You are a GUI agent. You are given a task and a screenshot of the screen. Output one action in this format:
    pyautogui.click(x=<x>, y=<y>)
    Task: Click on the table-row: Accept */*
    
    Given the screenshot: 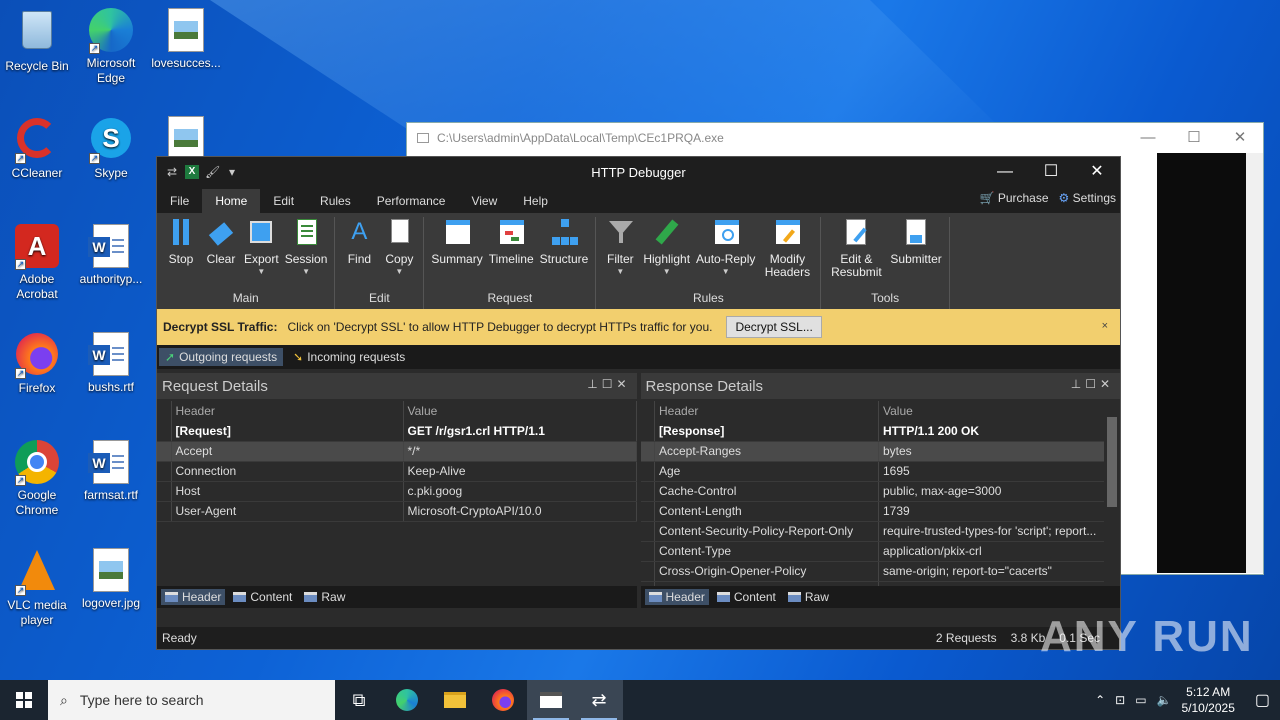 What is the action you would take?
    pyautogui.click(x=397, y=451)
    